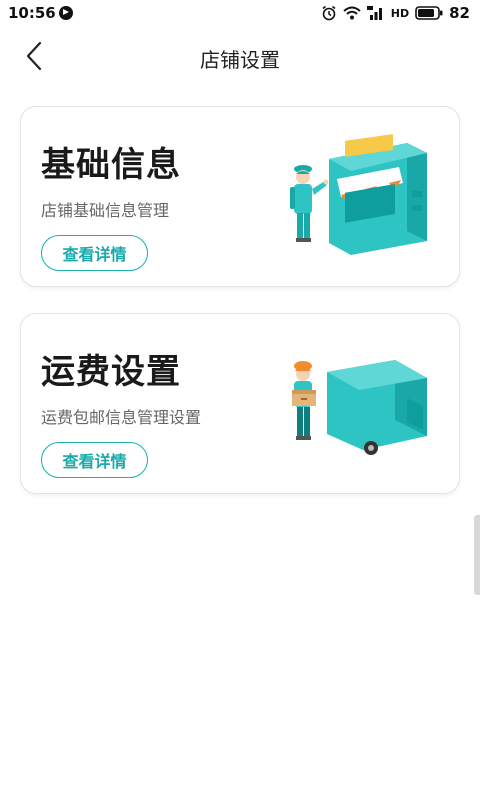 The width and height of the screenshot is (480, 800). I want to click on header-bar: 店铺设置, so click(240, 56).